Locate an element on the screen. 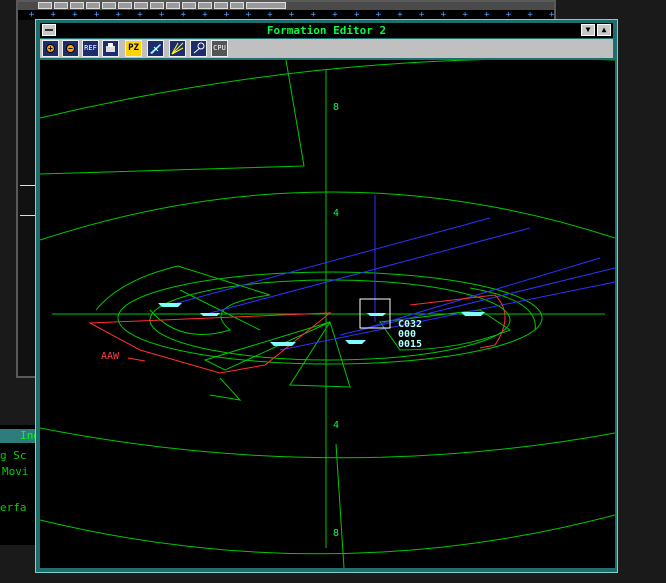 This screenshot has height=583, width=666. minimize-button: ▼ is located at coordinates (588, 30).